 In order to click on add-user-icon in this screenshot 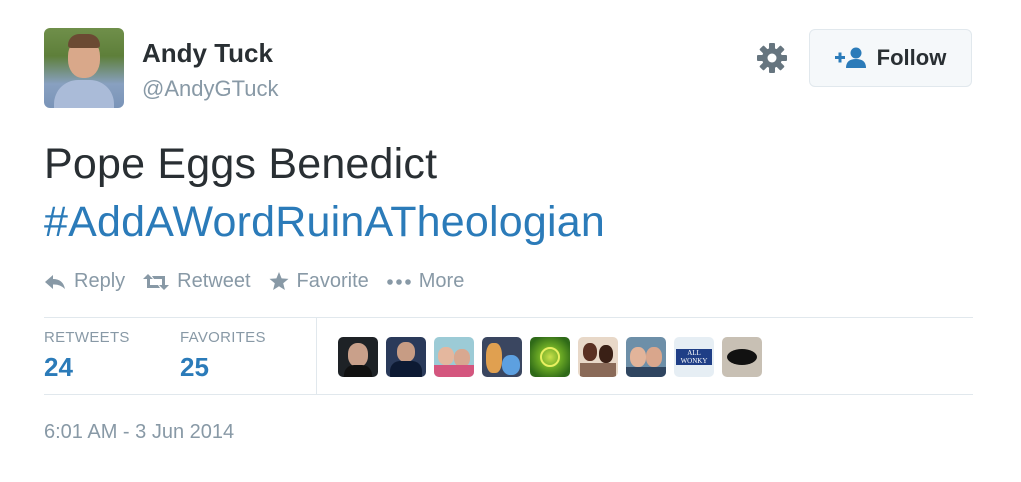, I will do `click(850, 57)`.